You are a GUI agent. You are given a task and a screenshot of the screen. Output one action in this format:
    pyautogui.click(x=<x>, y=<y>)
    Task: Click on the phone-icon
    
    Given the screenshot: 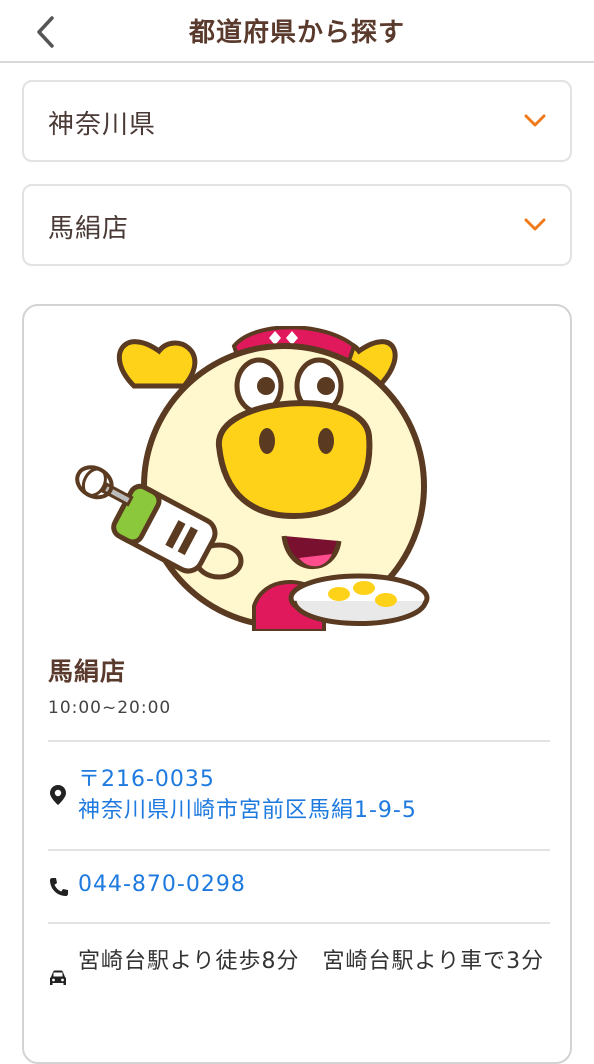 What is the action you would take?
    pyautogui.click(x=59, y=887)
    